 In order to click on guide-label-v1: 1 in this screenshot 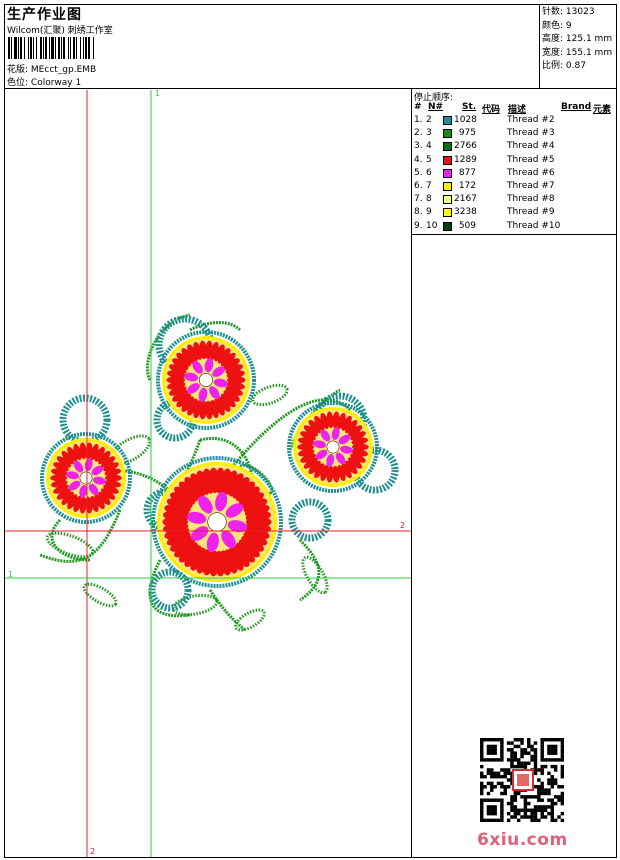, I will do `click(158, 93)`.